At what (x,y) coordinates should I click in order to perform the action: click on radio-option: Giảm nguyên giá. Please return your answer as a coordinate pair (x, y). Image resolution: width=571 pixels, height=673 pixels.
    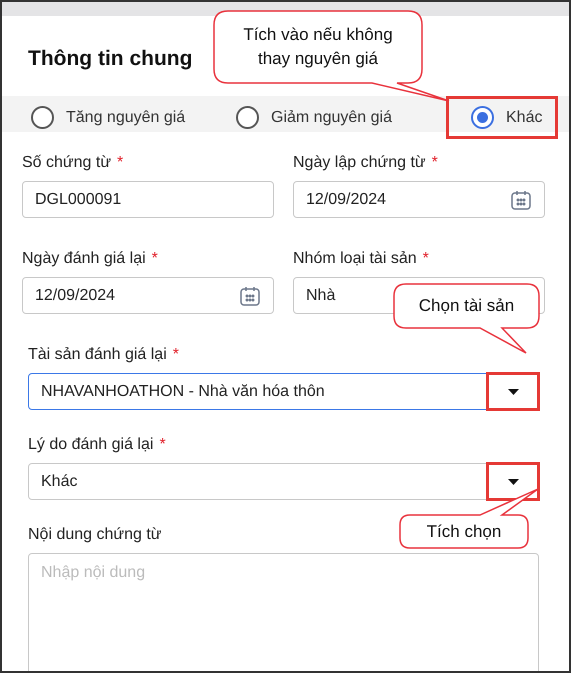
    Looking at the image, I should click on (338, 117).